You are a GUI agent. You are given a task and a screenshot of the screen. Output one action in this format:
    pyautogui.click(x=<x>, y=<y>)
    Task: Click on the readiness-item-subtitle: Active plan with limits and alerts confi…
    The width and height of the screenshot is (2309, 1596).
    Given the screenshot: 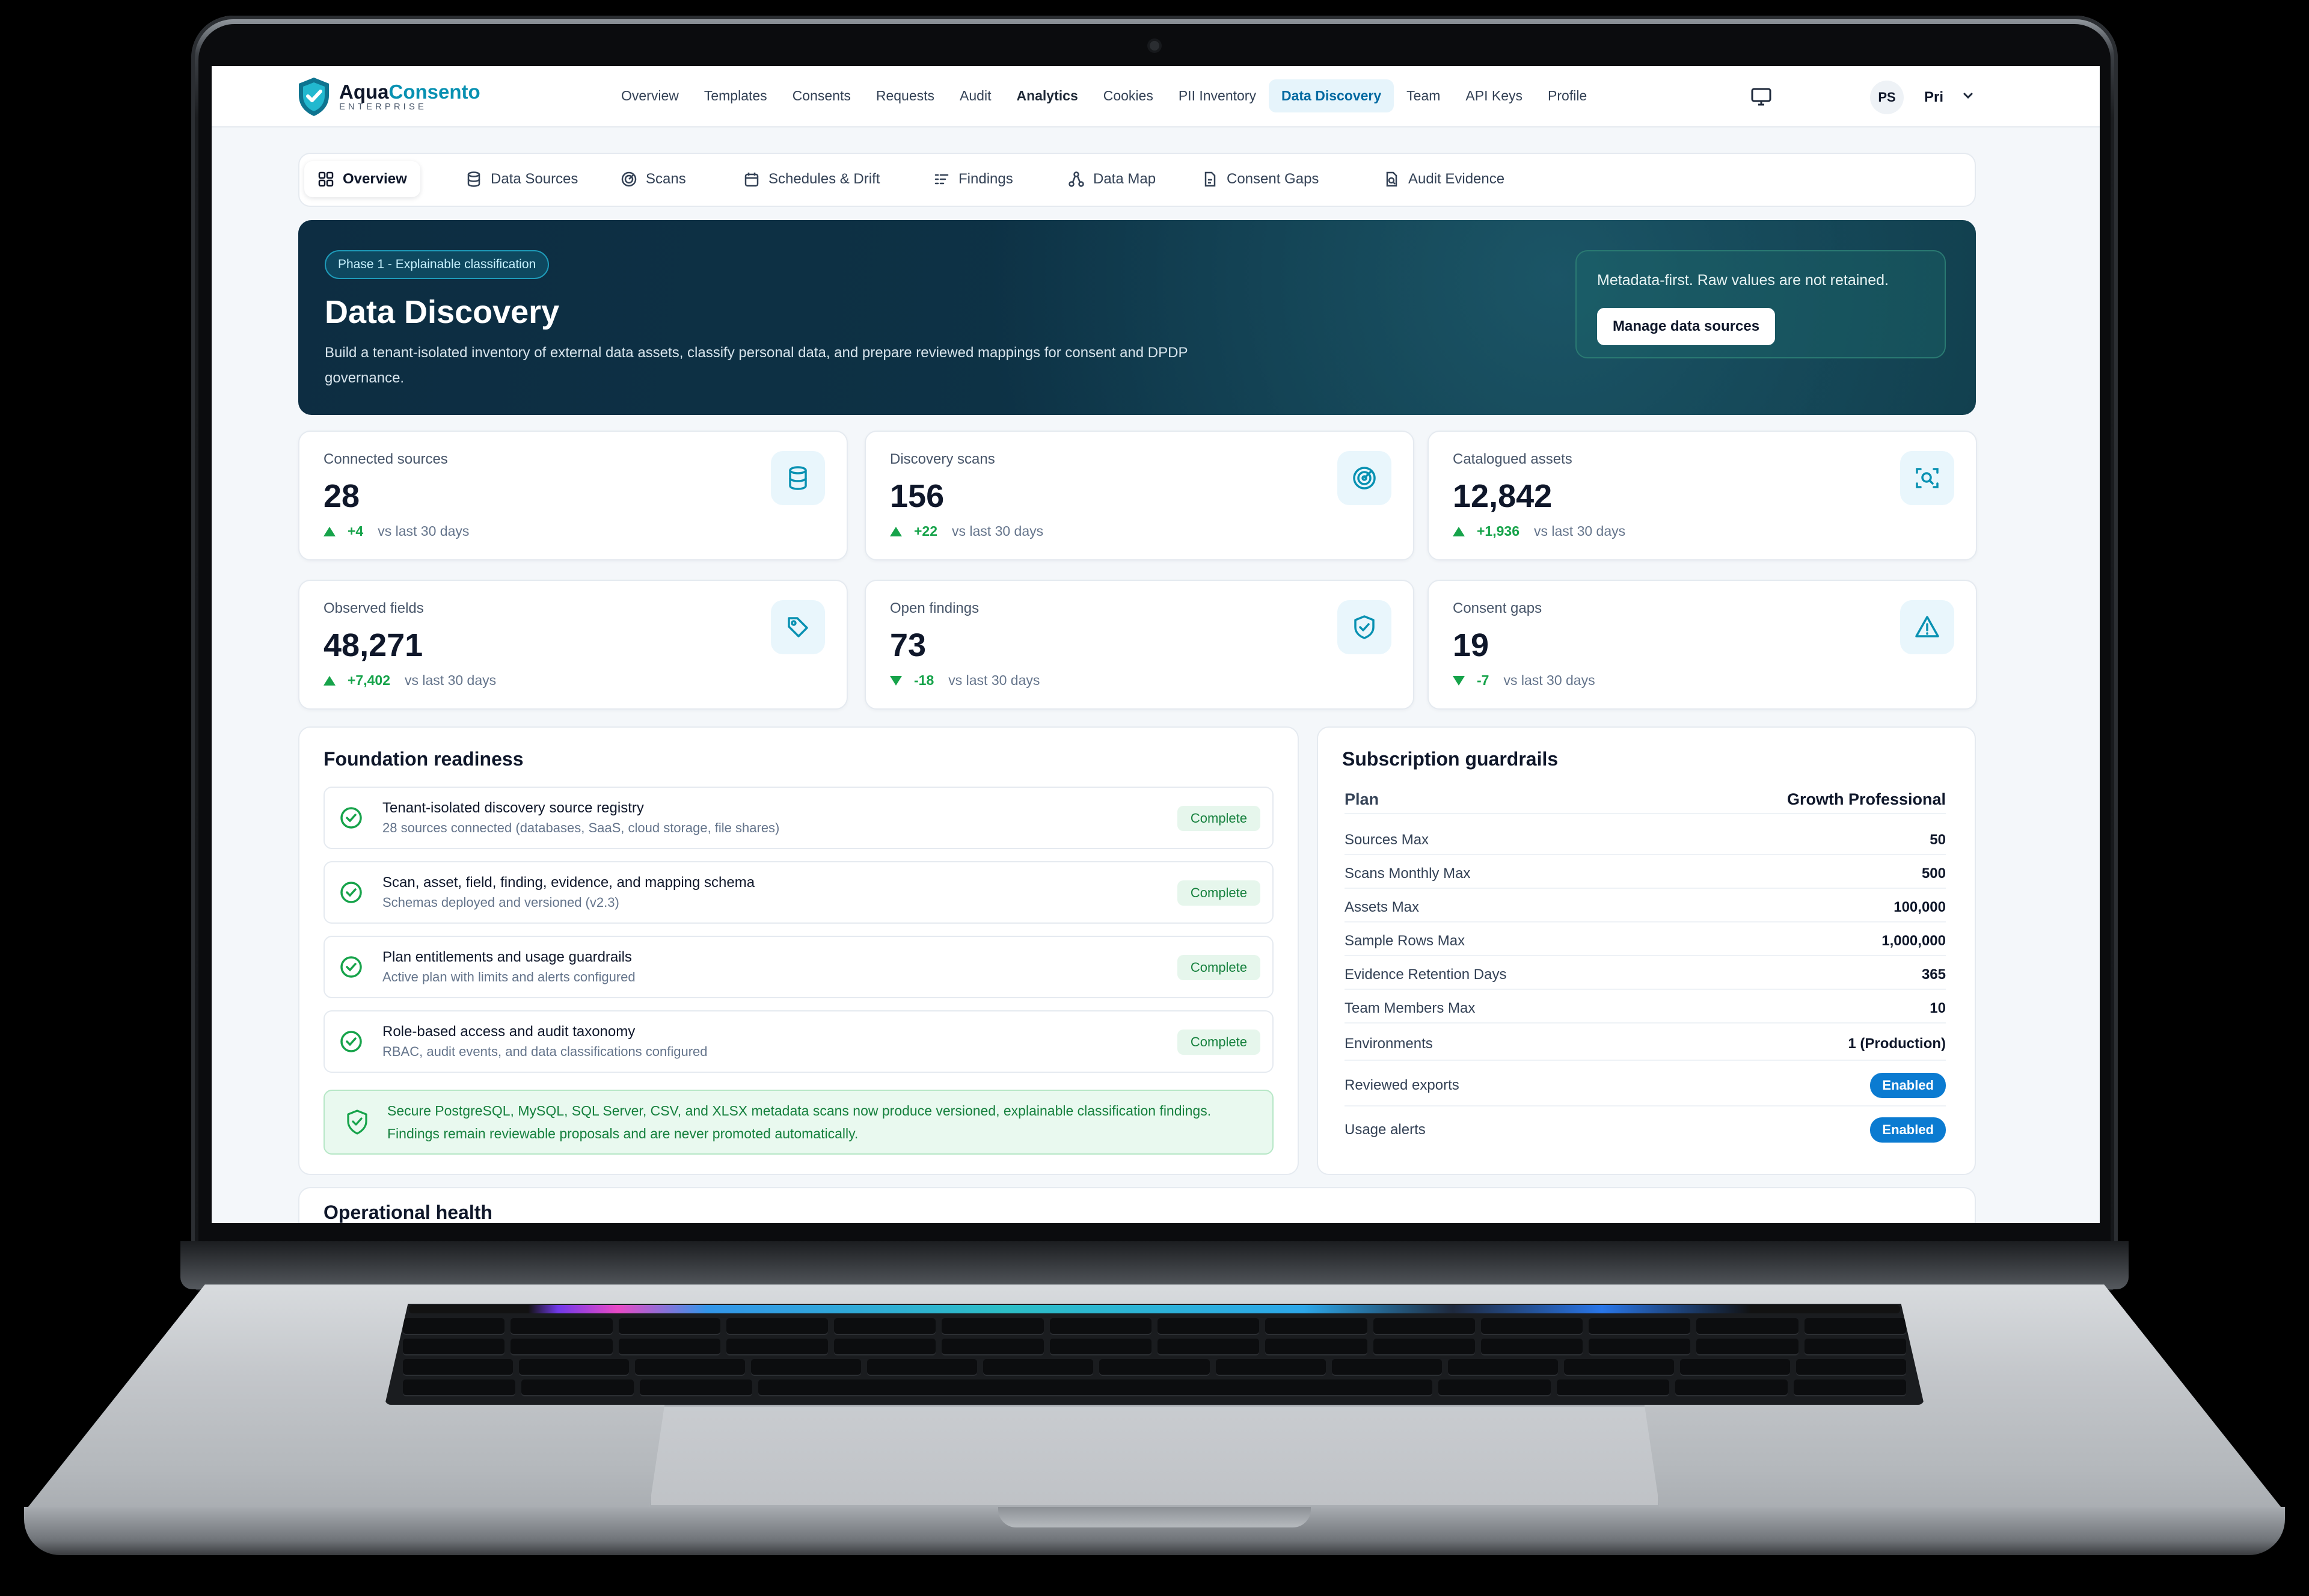 What is the action you would take?
    pyautogui.click(x=509, y=976)
    